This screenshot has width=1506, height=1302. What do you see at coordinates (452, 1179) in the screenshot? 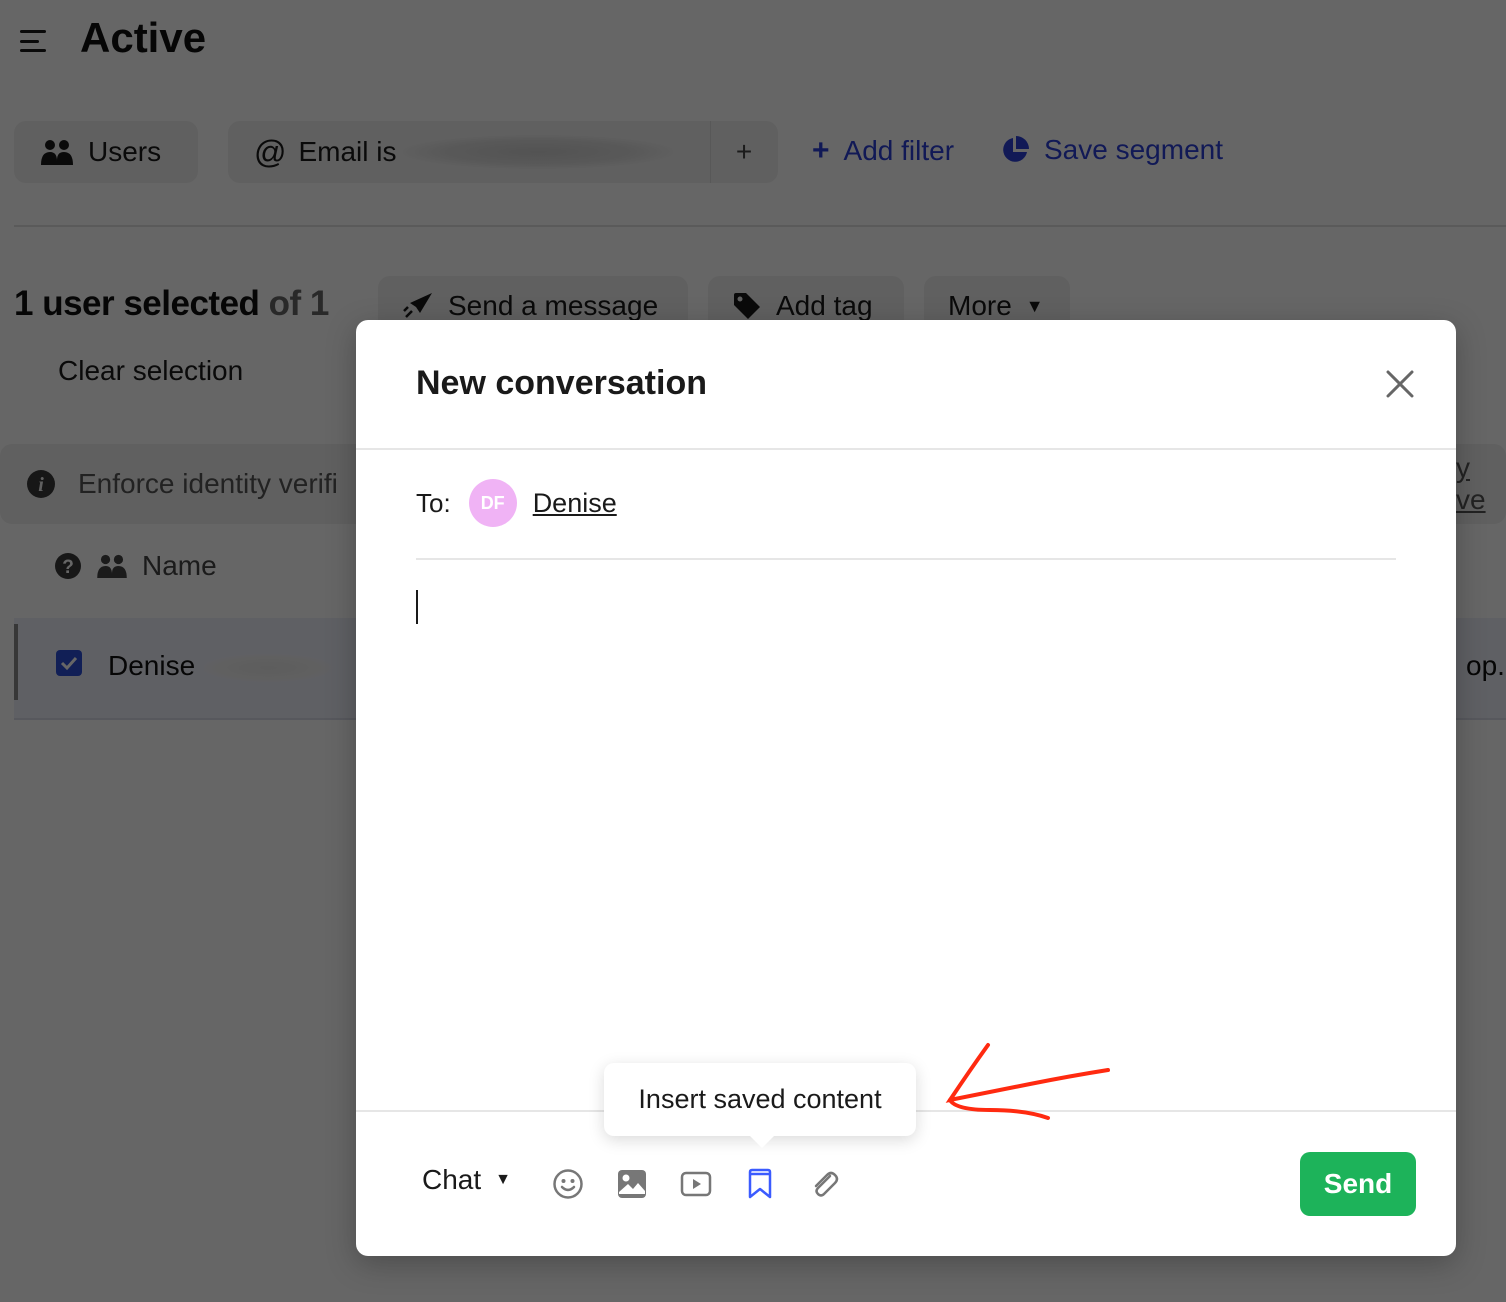
I see `channel-label: Chat` at bounding box center [452, 1179].